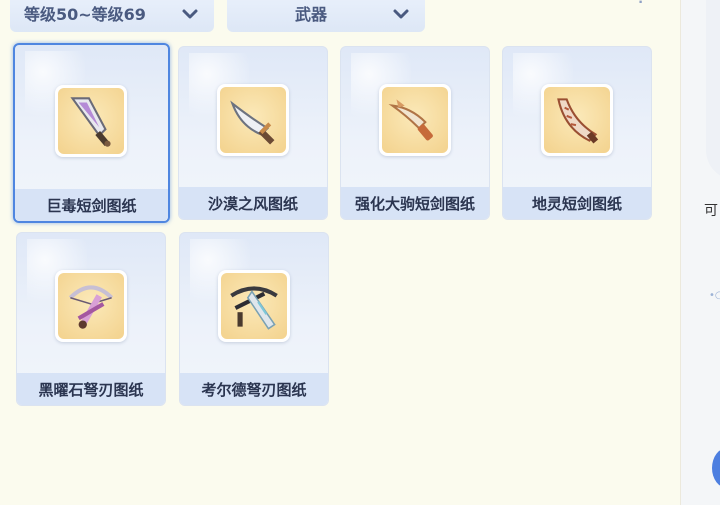 The height and width of the screenshot is (505, 720). I want to click on type-filter-dropdown: 武器, so click(326, 16).